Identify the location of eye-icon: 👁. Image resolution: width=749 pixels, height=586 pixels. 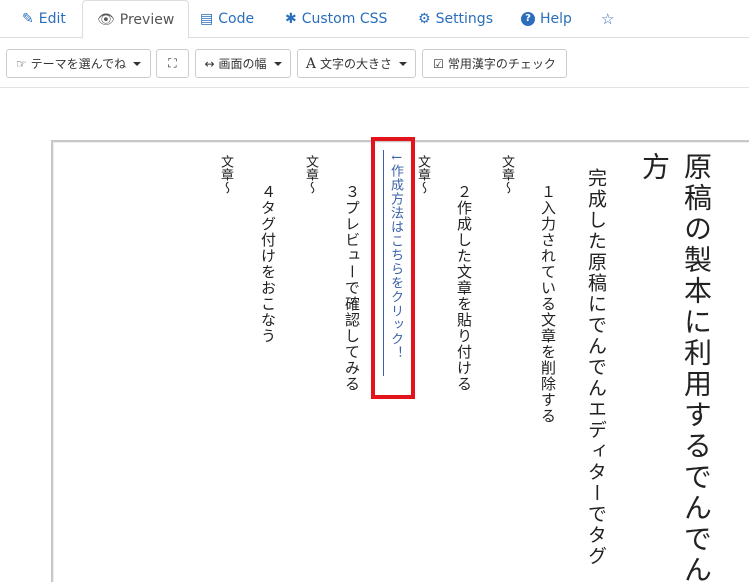
(106, 19).